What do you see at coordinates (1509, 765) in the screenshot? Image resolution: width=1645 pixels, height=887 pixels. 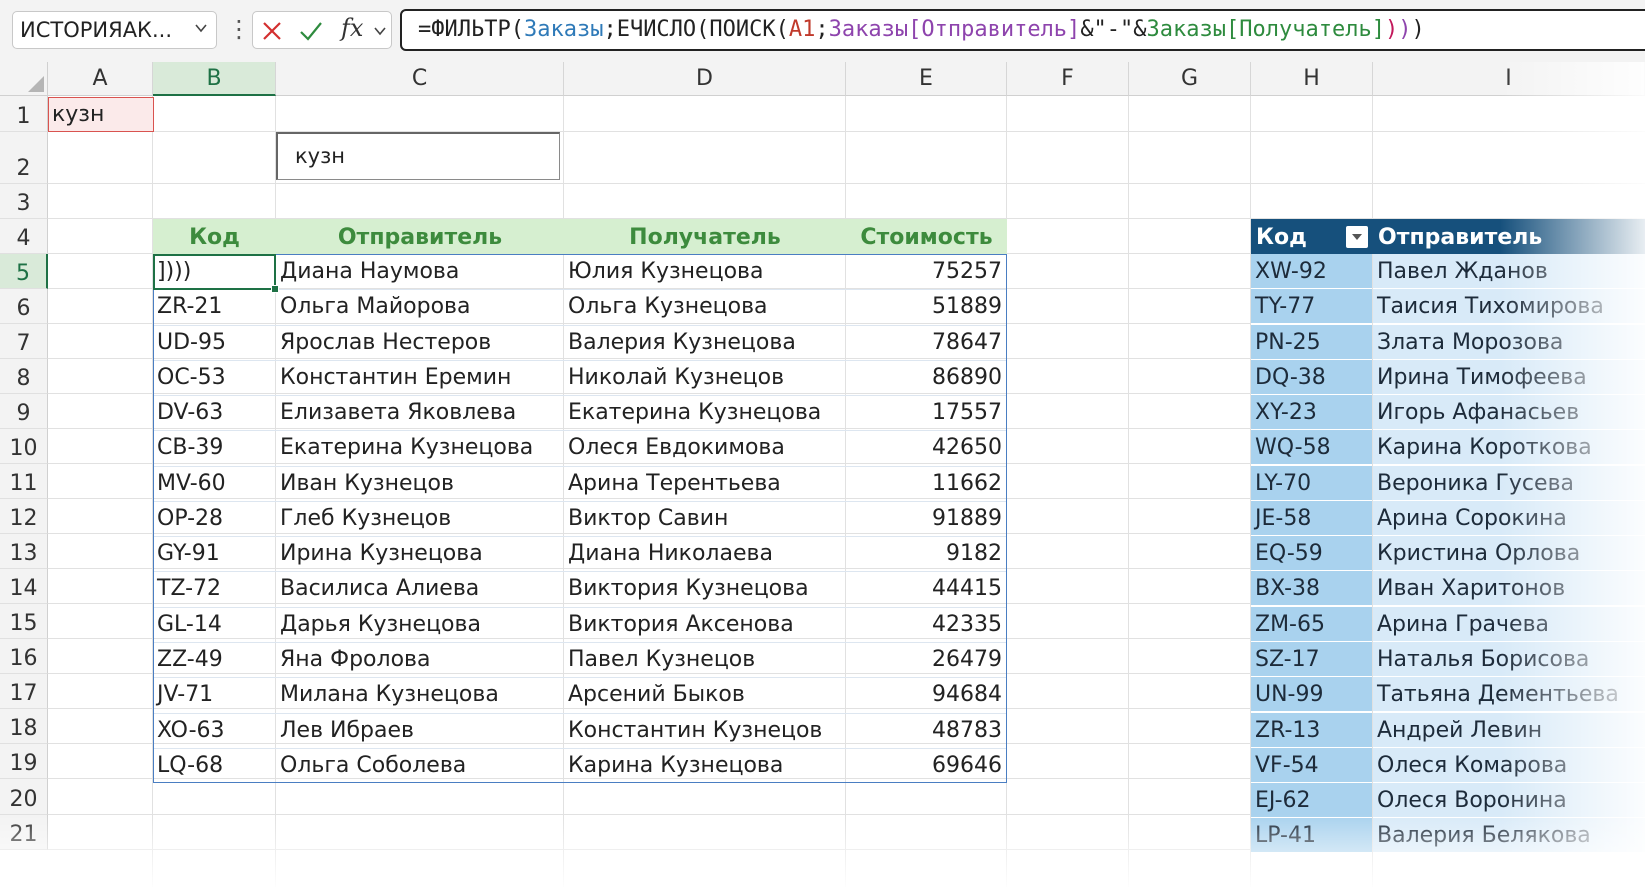 I see `orders-cell-sender: Олеся Комарова` at bounding box center [1509, 765].